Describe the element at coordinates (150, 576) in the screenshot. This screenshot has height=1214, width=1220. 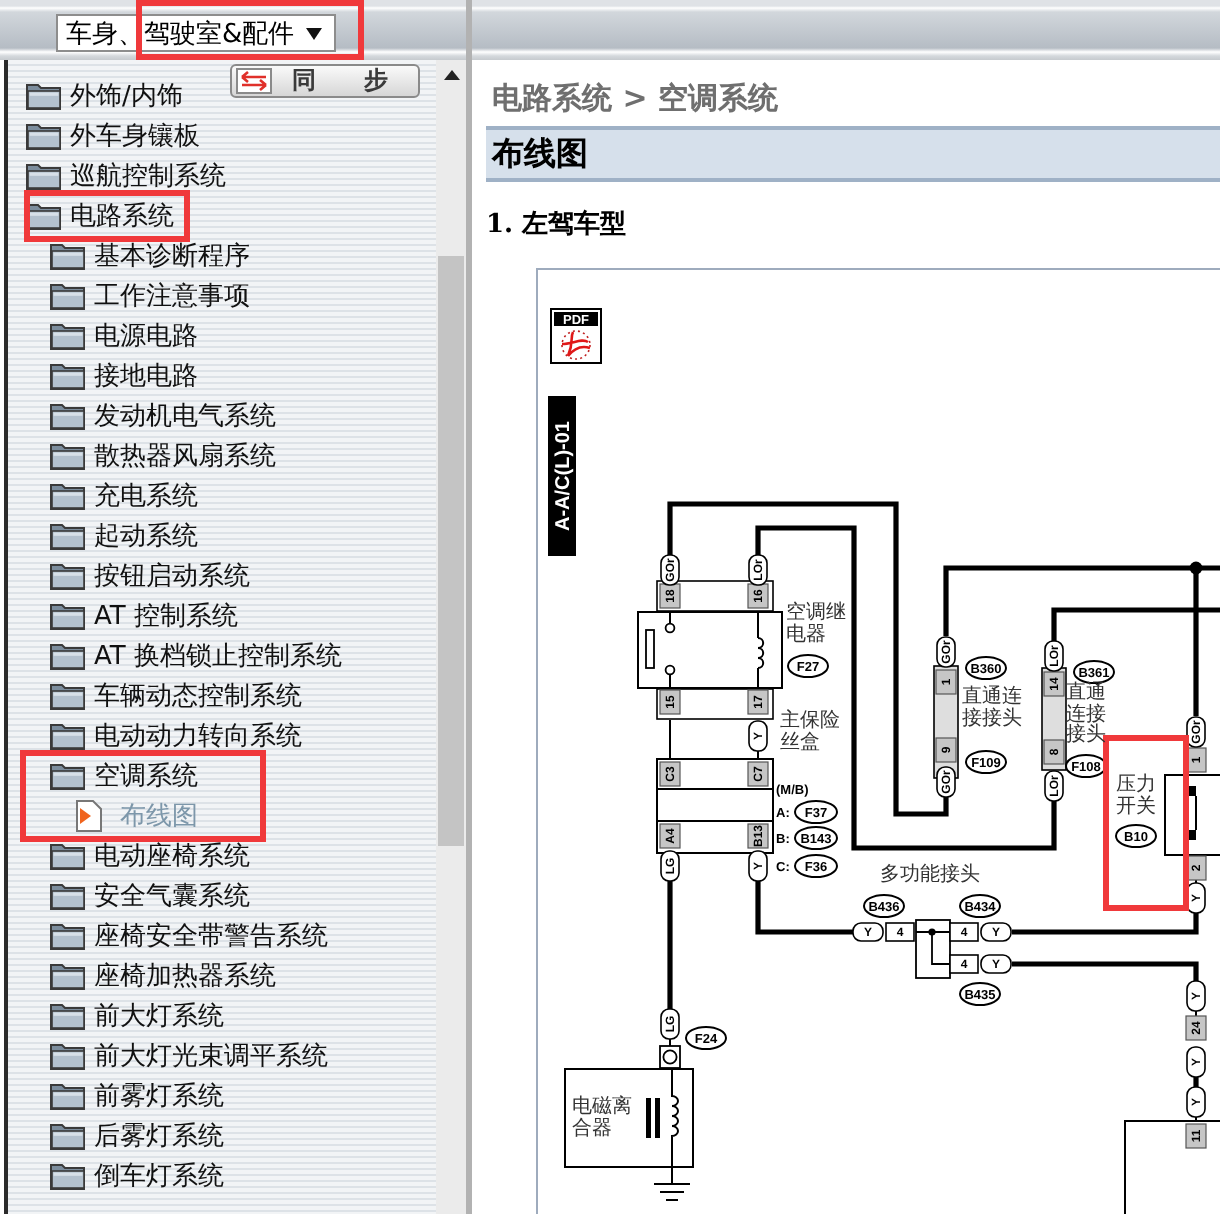
I see `tree-item: 按钮启动系统` at that location.